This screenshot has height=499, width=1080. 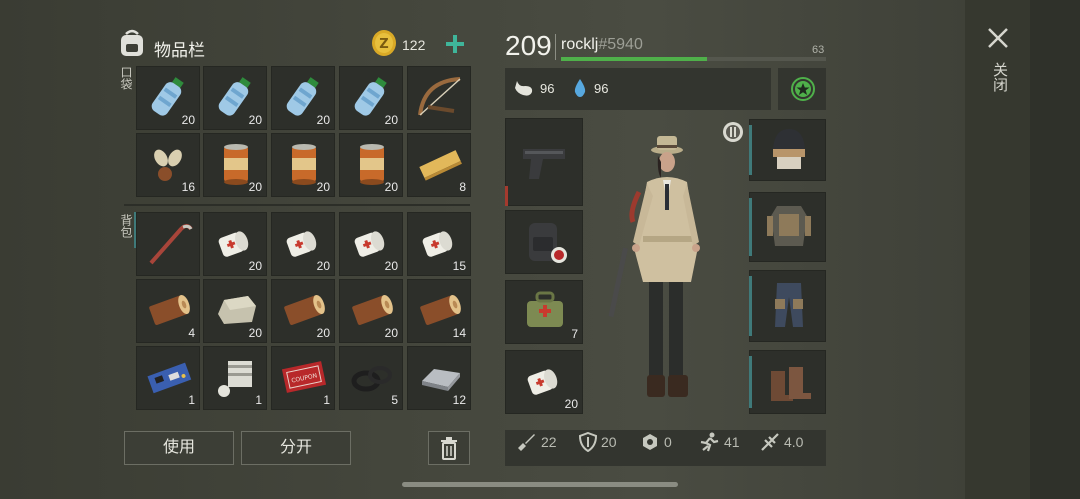 What do you see at coordinates (588, 442) in the screenshot?
I see `shield-icon` at bounding box center [588, 442].